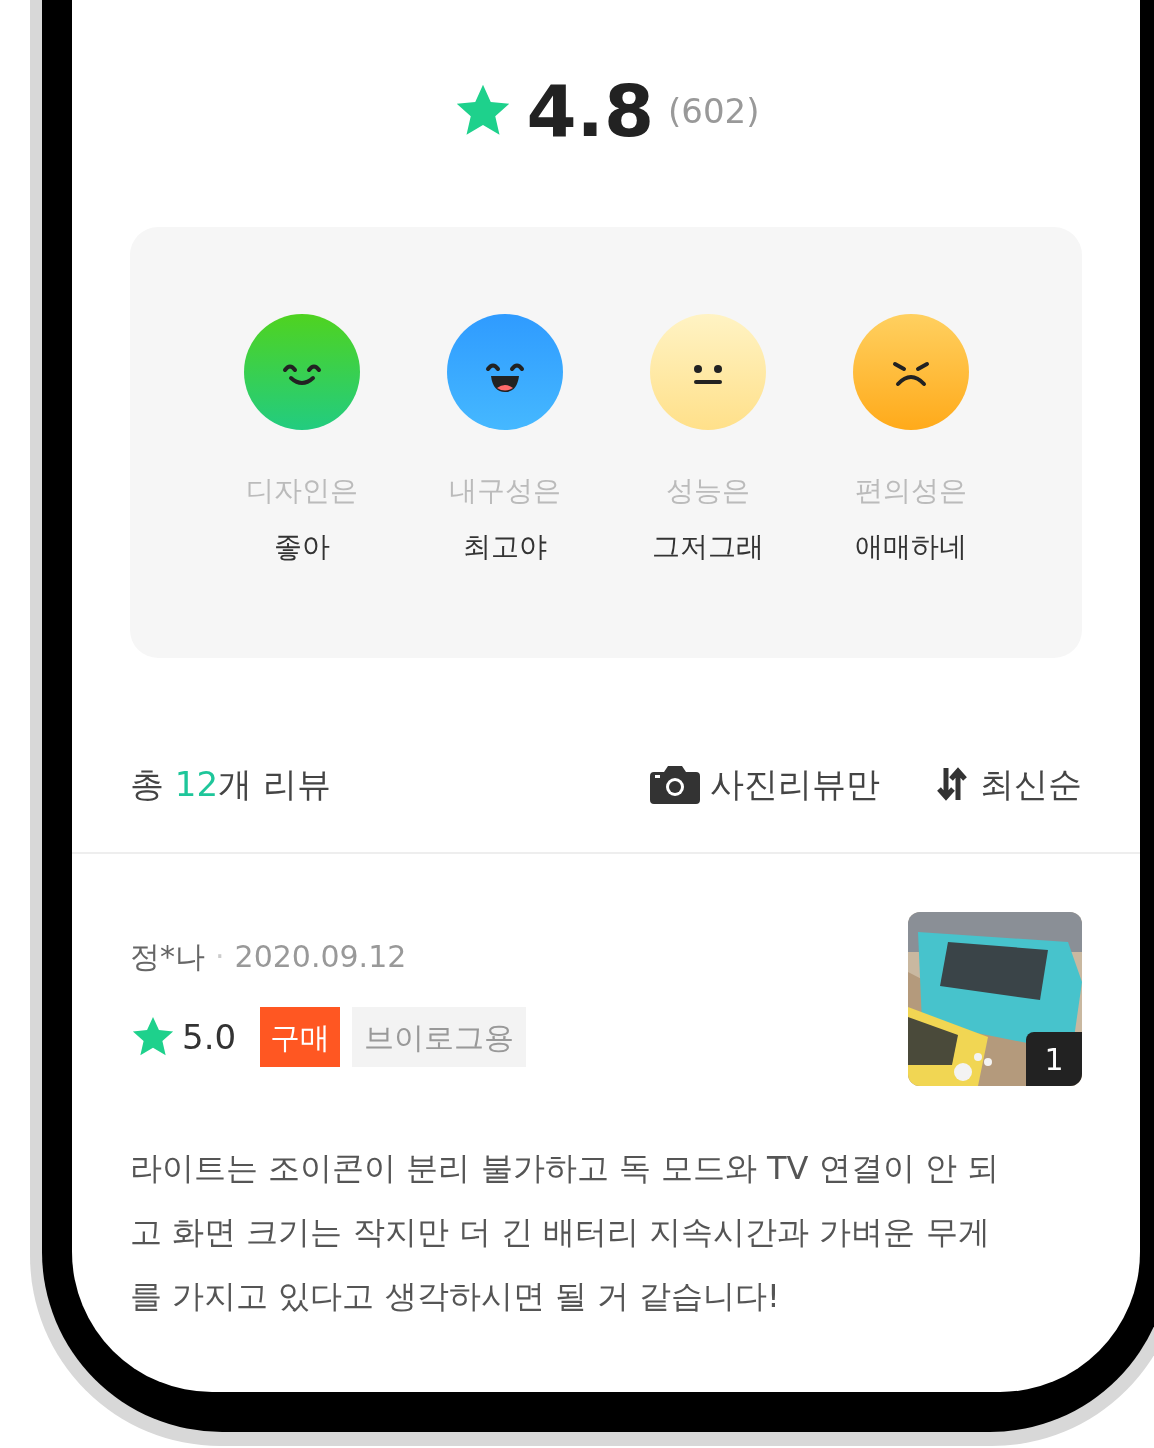 This screenshot has width=1154, height=1448. What do you see at coordinates (1054, 1059) in the screenshot?
I see `photo-count: 1` at bounding box center [1054, 1059].